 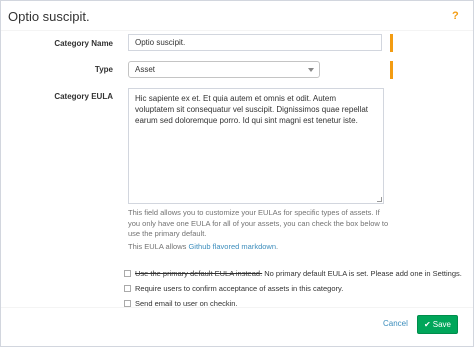 I want to click on resize-handle-icon, so click(x=379, y=199).